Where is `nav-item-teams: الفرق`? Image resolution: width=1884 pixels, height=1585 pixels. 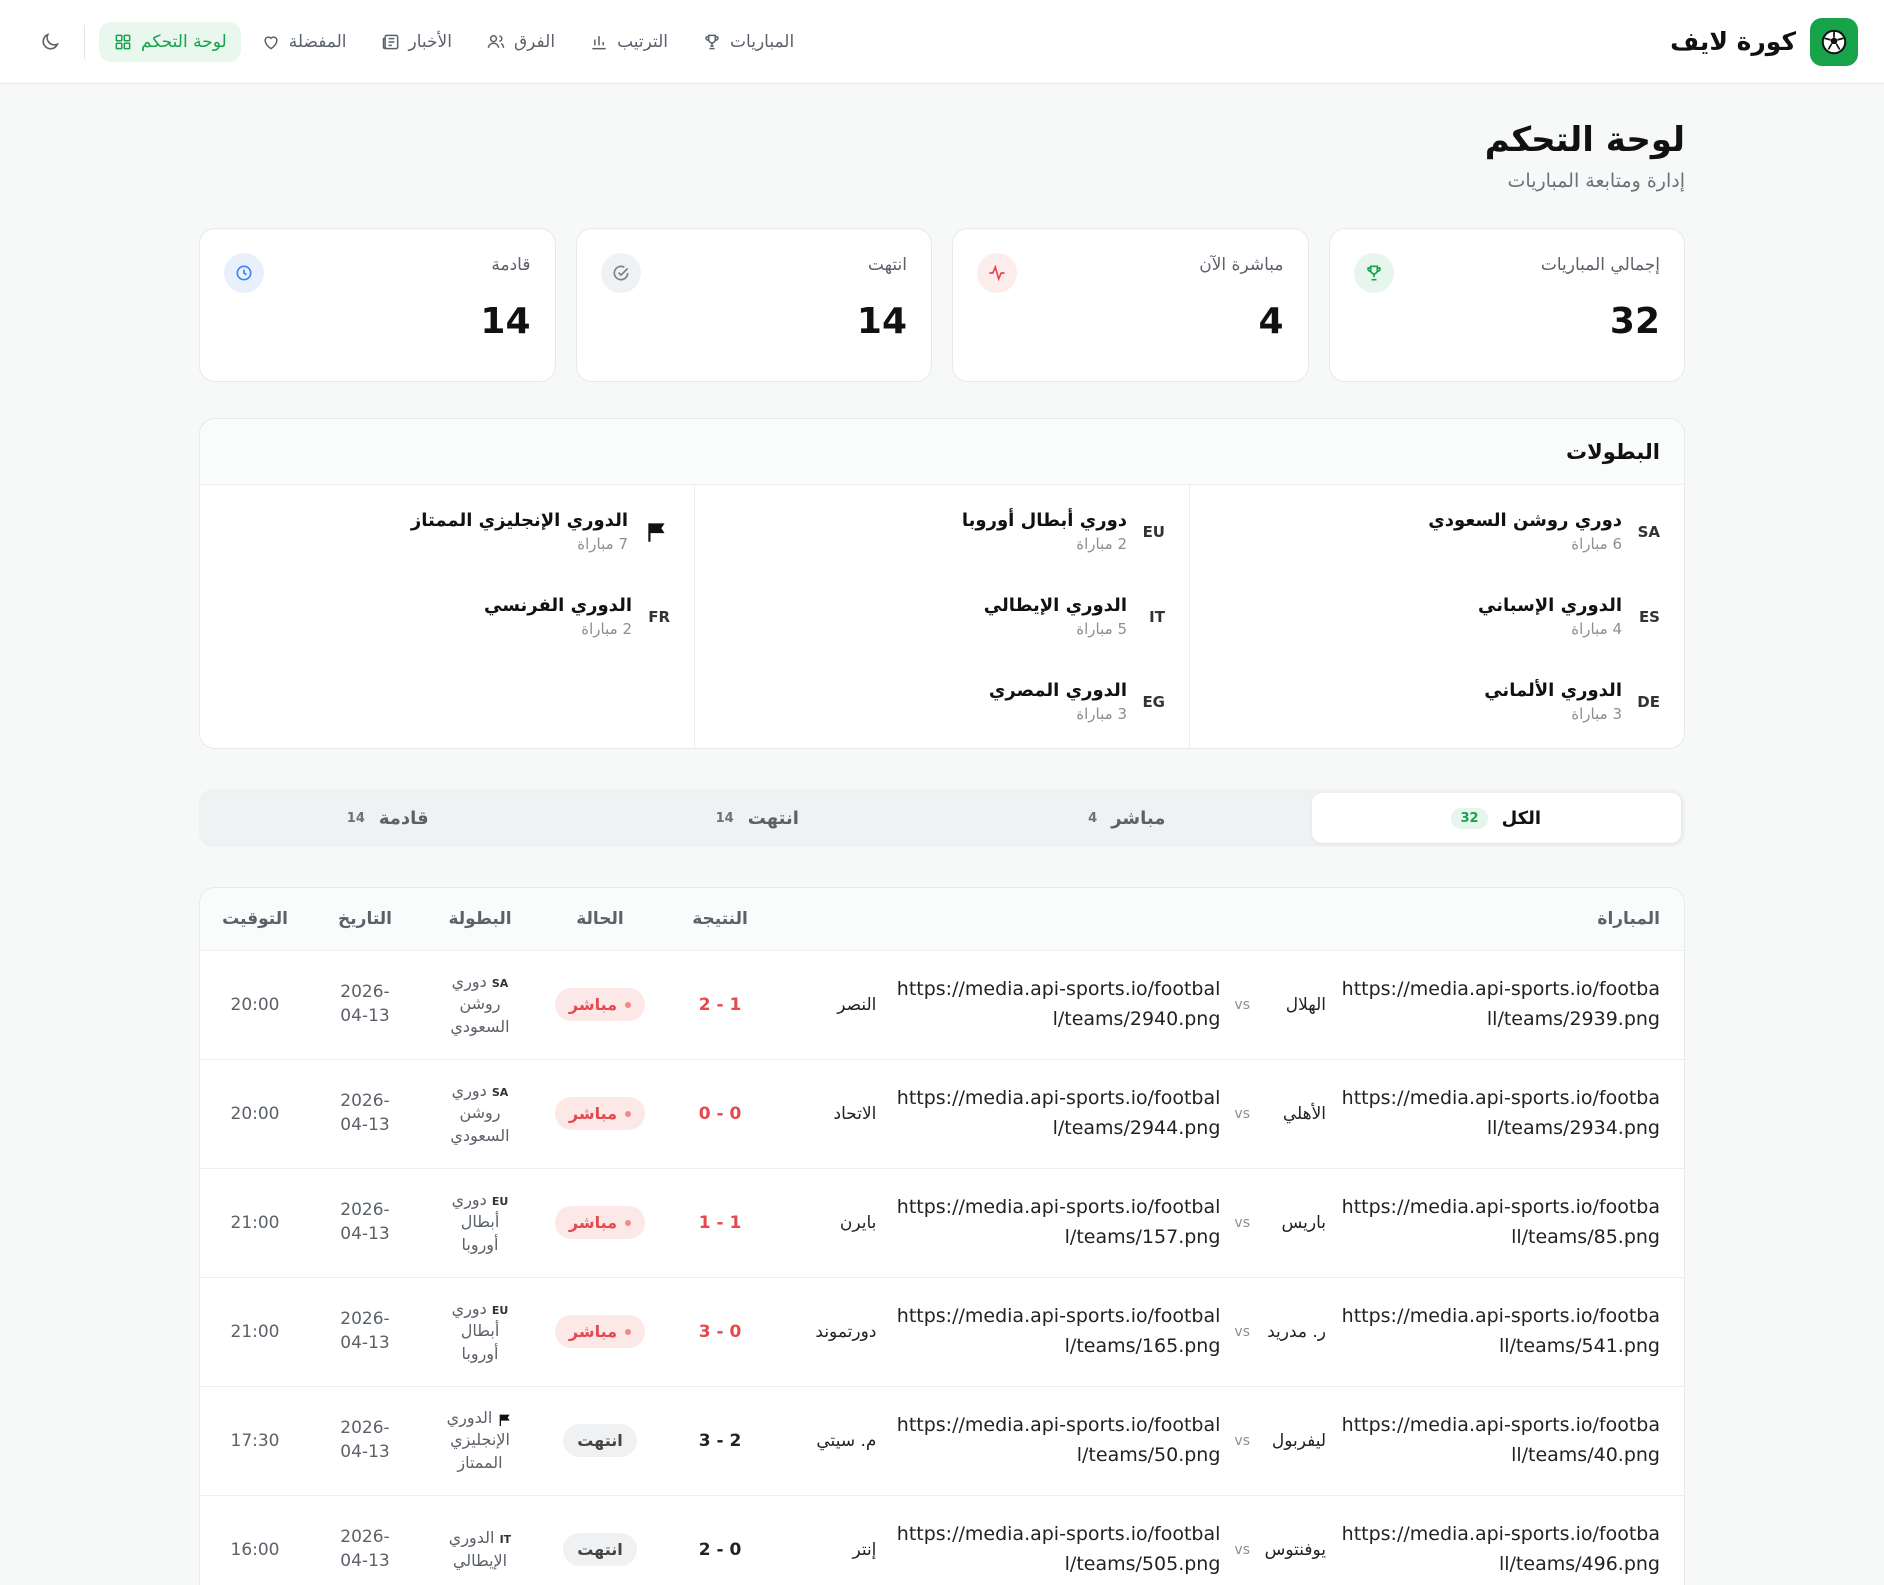 nav-item-teams: الفرق is located at coordinates (520, 42).